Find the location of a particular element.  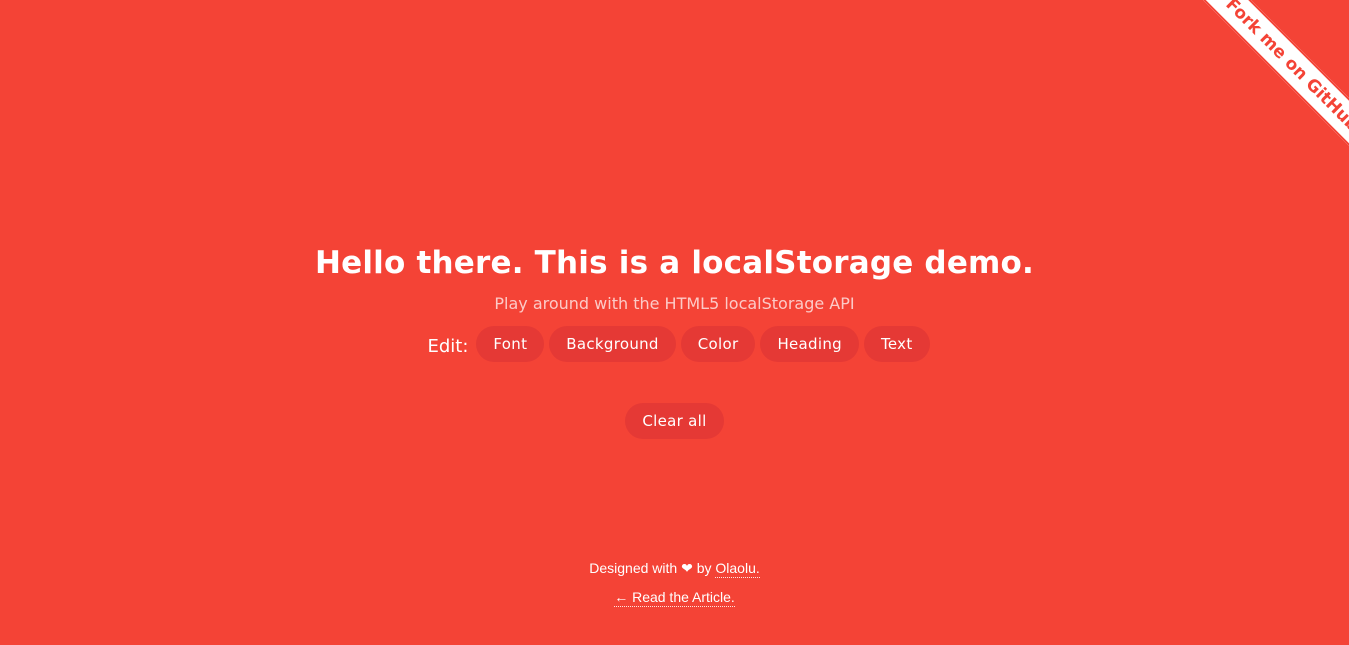

designed-prefix: Designed with is located at coordinates (633, 568).